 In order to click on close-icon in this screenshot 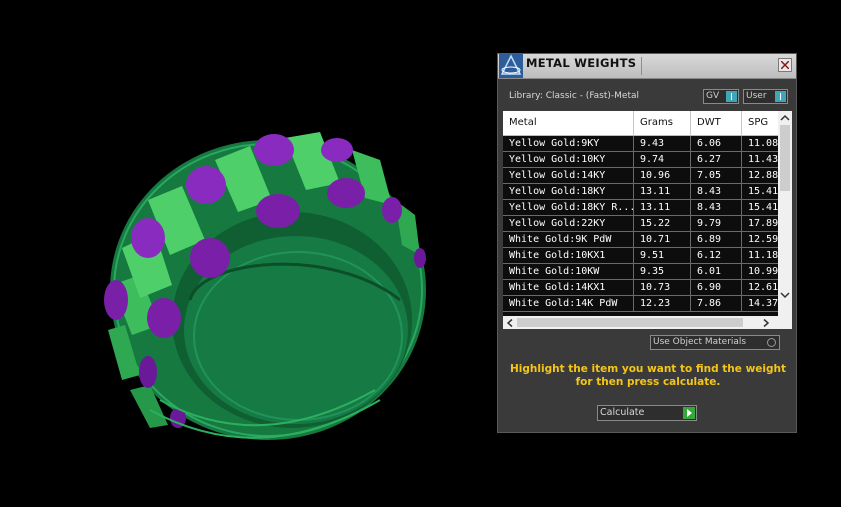, I will do `click(785, 65)`.